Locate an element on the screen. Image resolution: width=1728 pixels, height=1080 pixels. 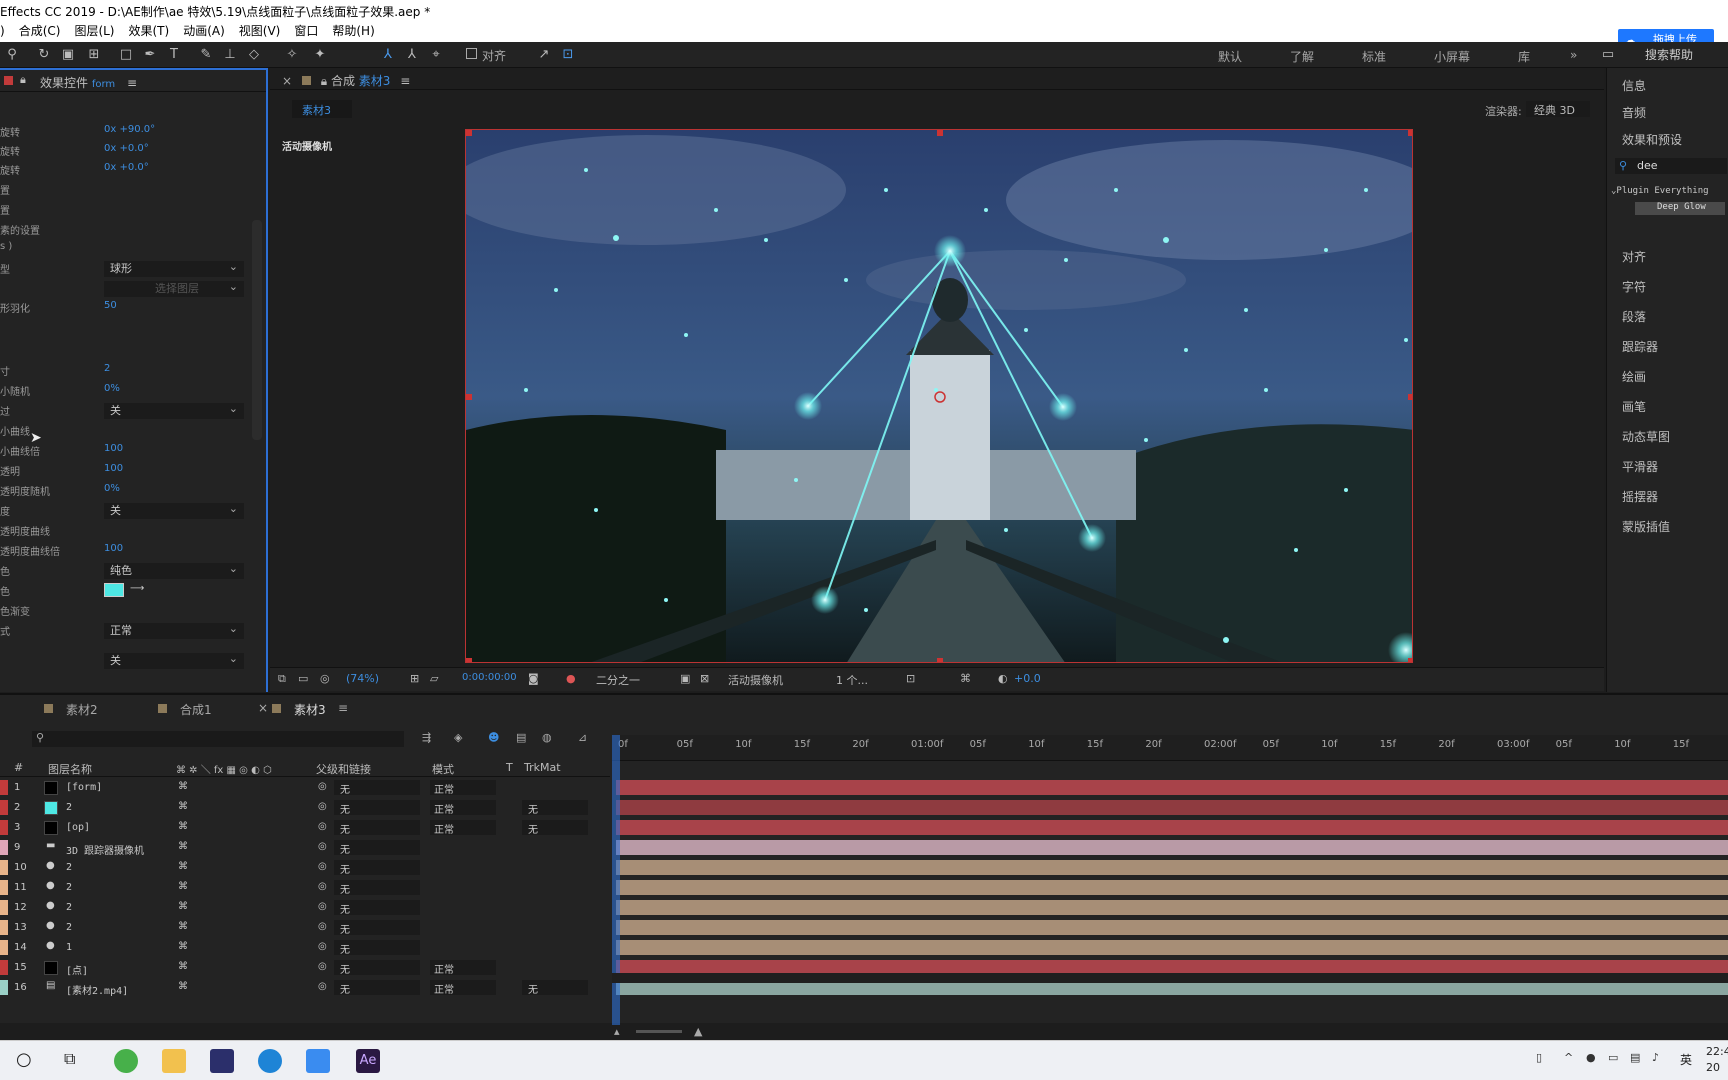
workspace-learn: 了解 is located at coordinates (1302, 56).